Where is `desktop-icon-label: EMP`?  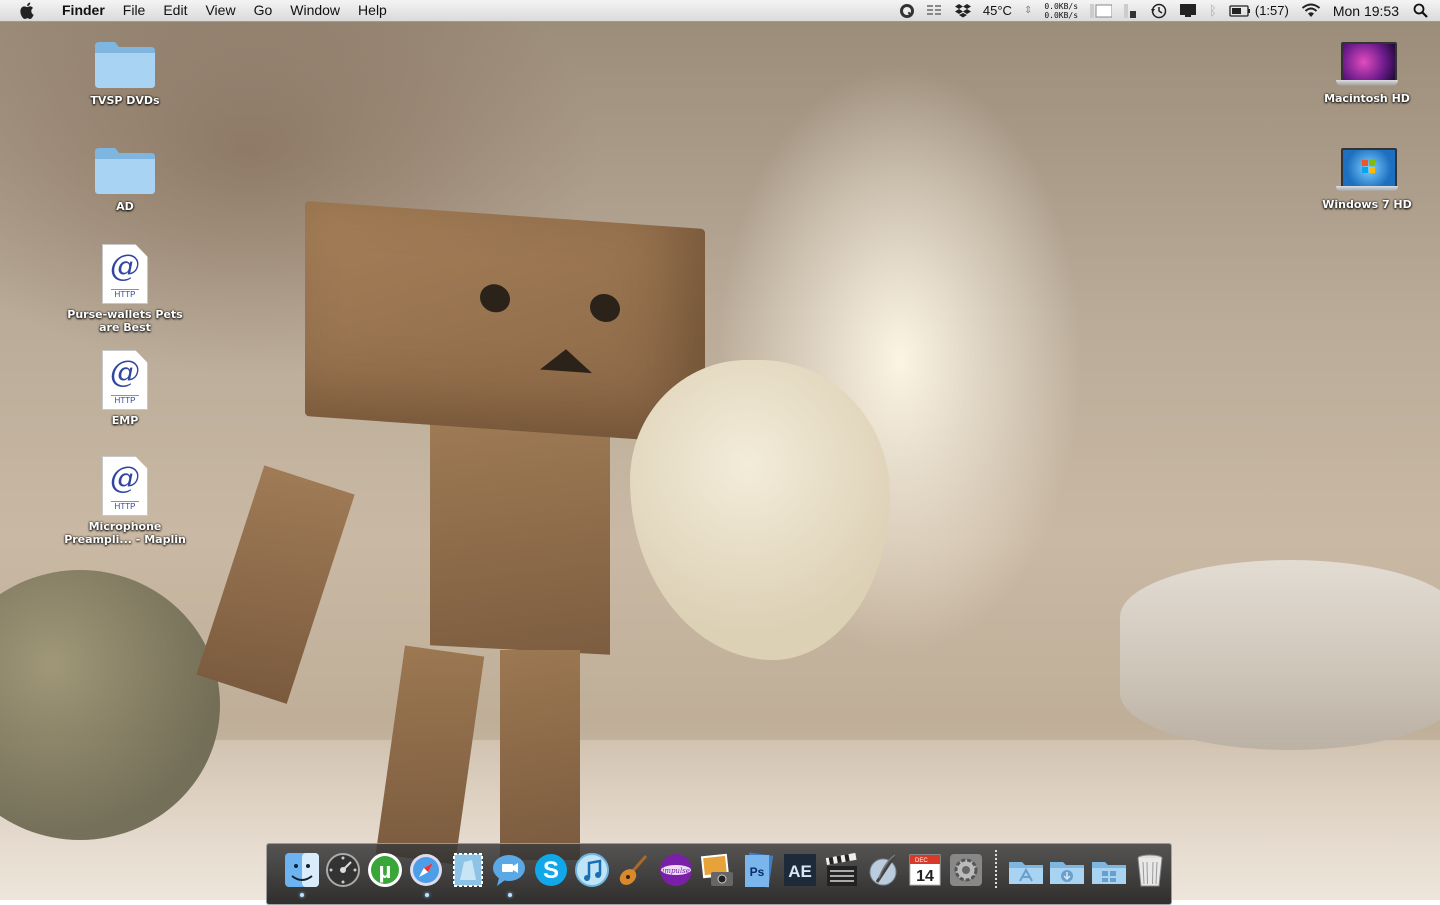 desktop-icon-label: EMP is located at coordinates (125, 420).